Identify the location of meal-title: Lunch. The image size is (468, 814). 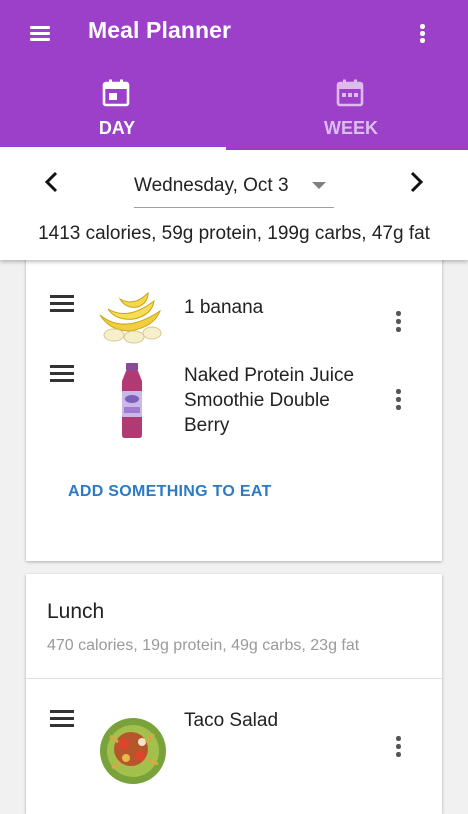
(76, 611).